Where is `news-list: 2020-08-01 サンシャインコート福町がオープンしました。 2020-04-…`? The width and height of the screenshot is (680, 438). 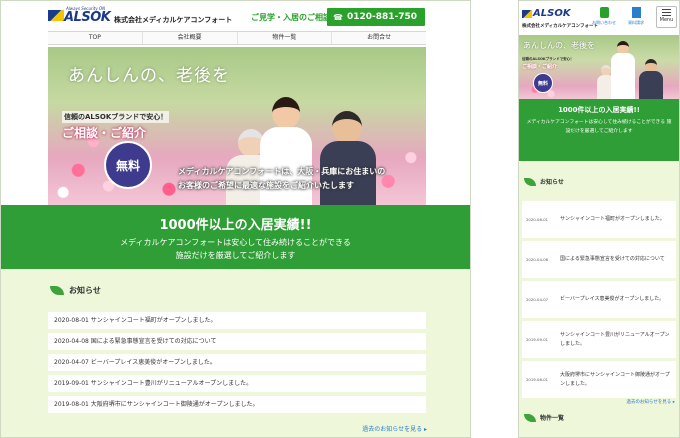 news-list: 2020-08-01 サンシャインコート福町がオープンしました。 2020-04-… is located at coordinates (599, 301).